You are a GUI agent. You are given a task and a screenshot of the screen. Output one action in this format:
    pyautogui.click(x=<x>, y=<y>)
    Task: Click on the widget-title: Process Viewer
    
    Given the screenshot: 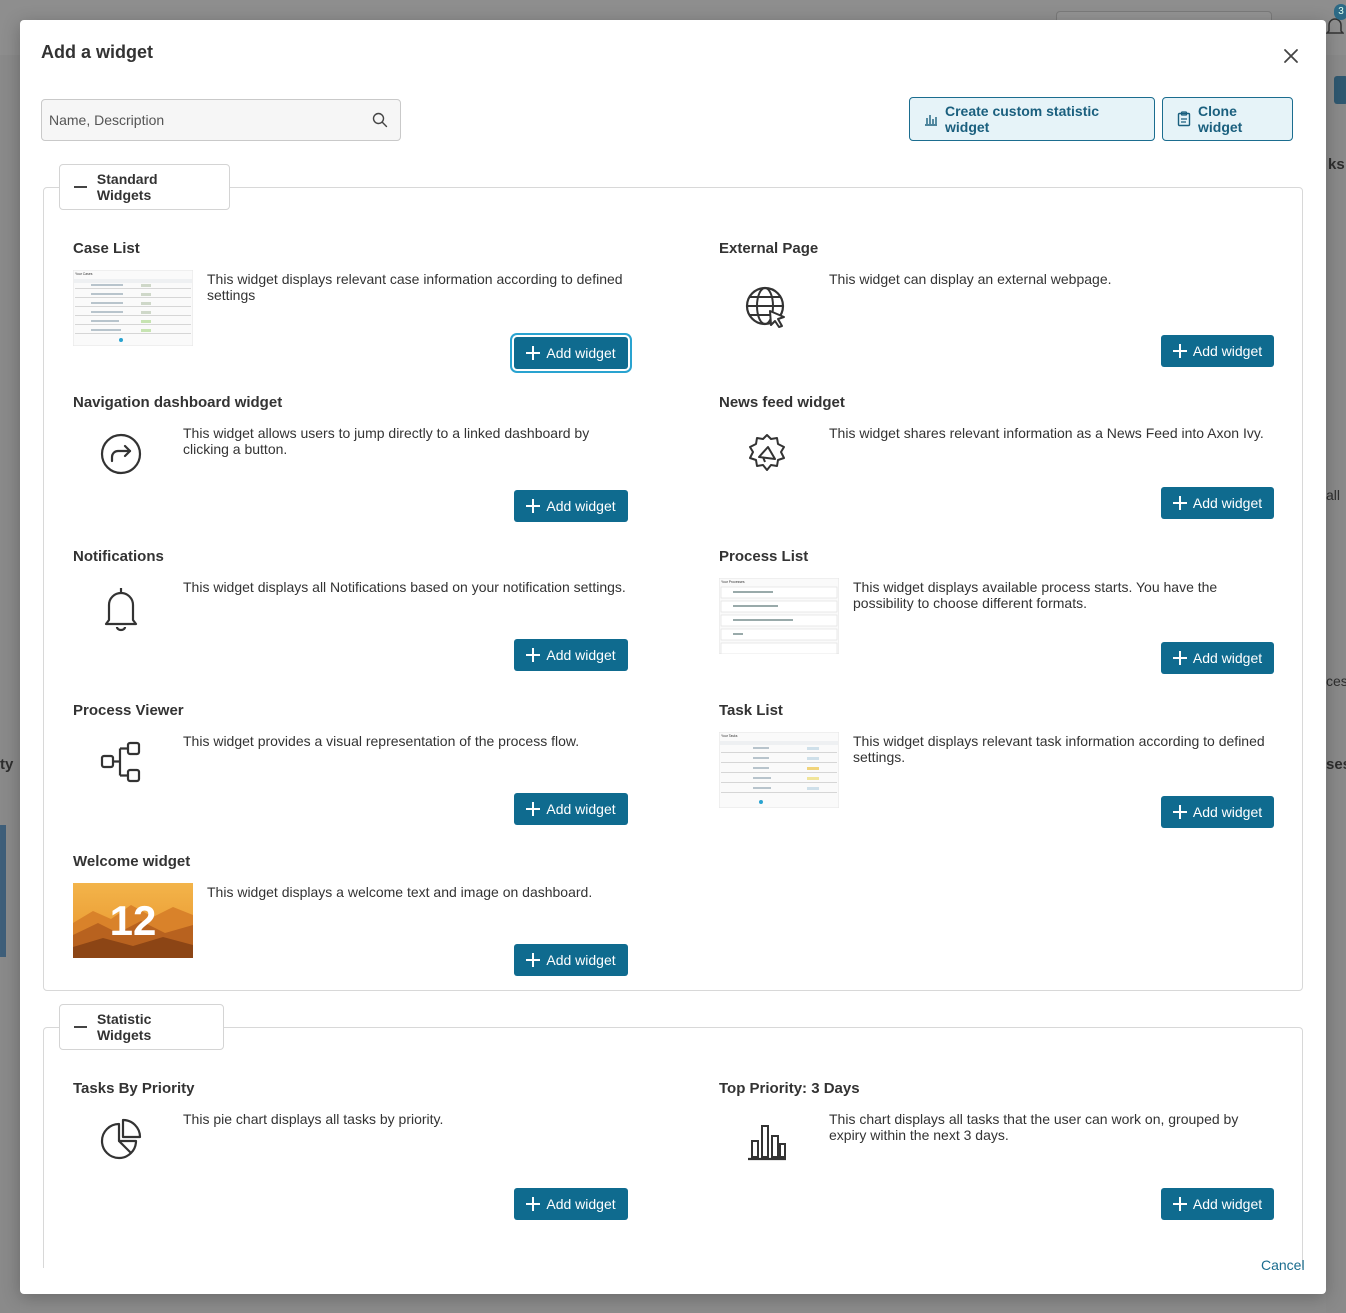 What is the action you would take?
    pyautogui.click(x=128, y=710)
    